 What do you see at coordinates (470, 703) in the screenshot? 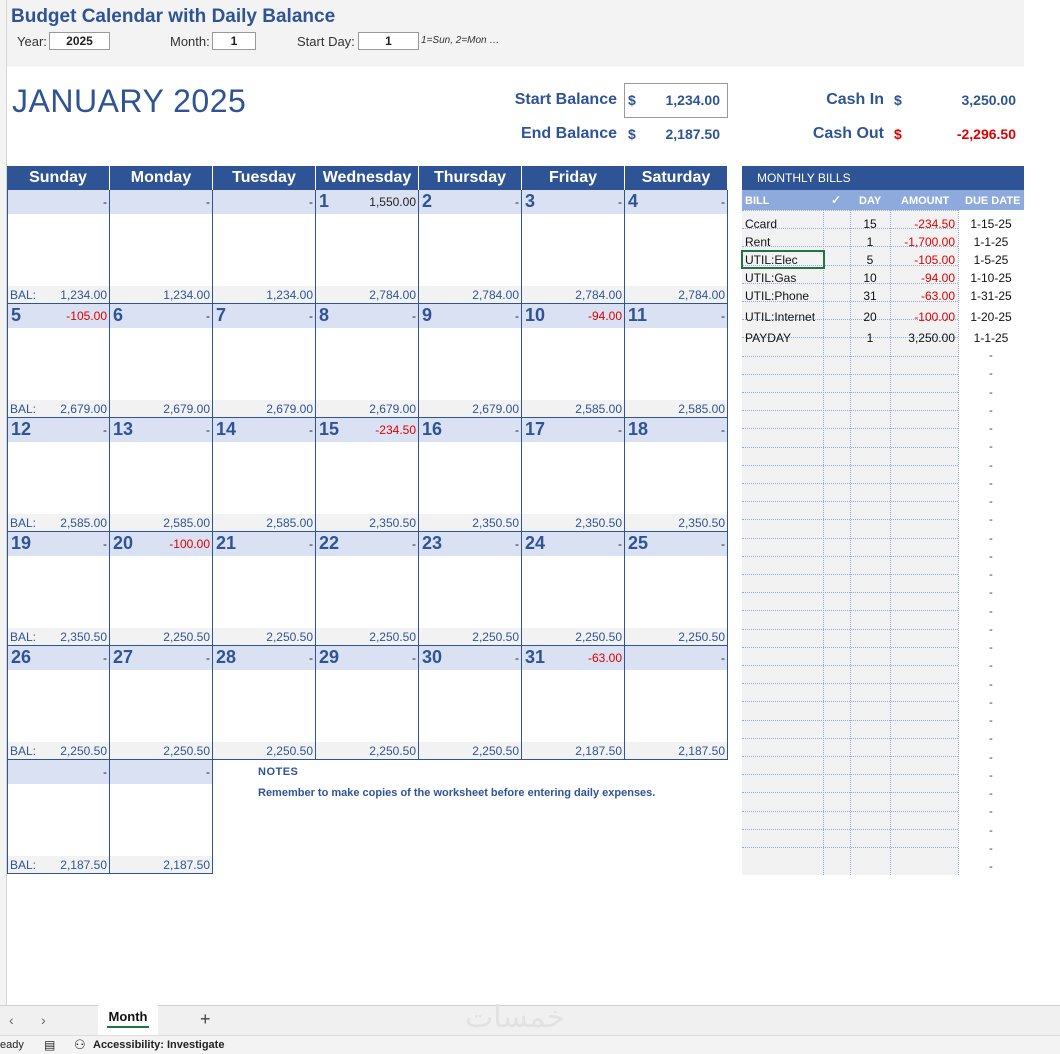
I see `calendar-day-cell: 30 - 2,250.50` at bounding box center [470, 703].